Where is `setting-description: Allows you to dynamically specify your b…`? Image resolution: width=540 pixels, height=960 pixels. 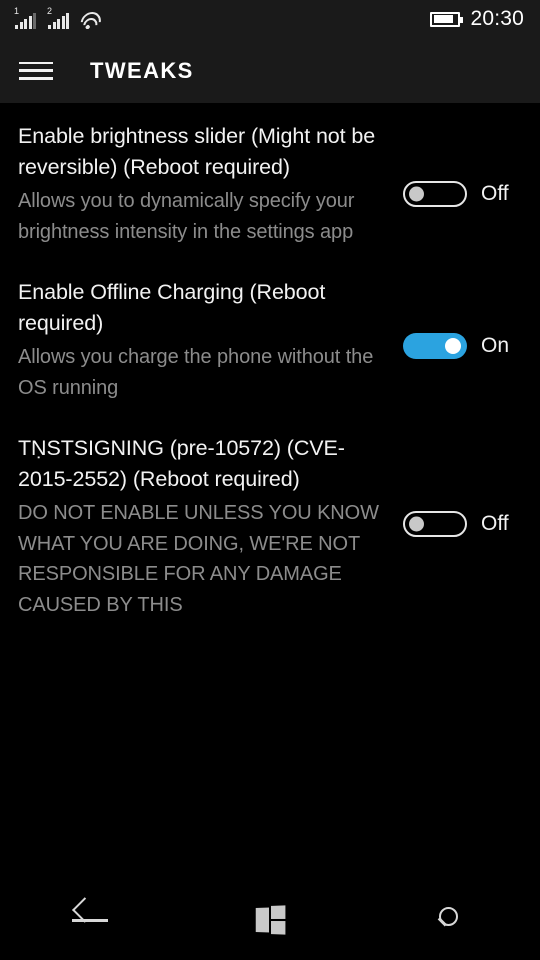
setting-description: Allows you to dynamically specify your b… is located at coordinates (186, 216).